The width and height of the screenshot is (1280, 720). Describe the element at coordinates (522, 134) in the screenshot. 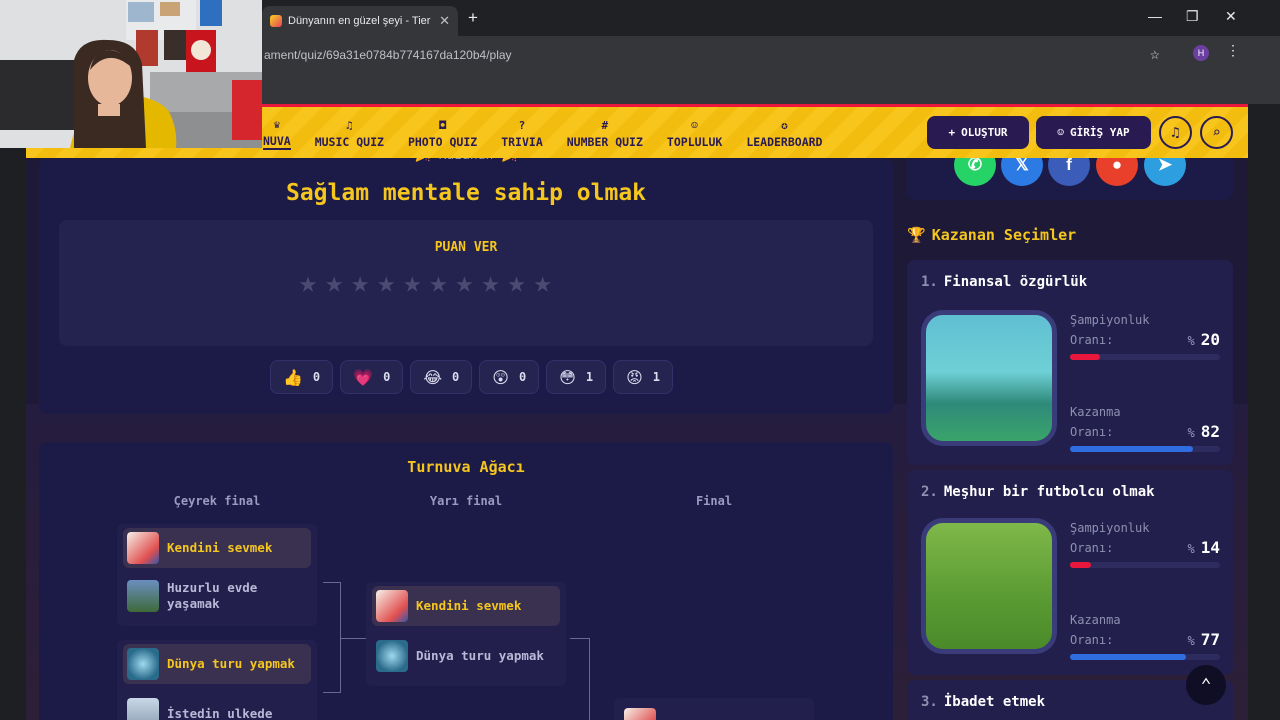

I see `nav-item-trivia: ? TRIVIA` at that location.